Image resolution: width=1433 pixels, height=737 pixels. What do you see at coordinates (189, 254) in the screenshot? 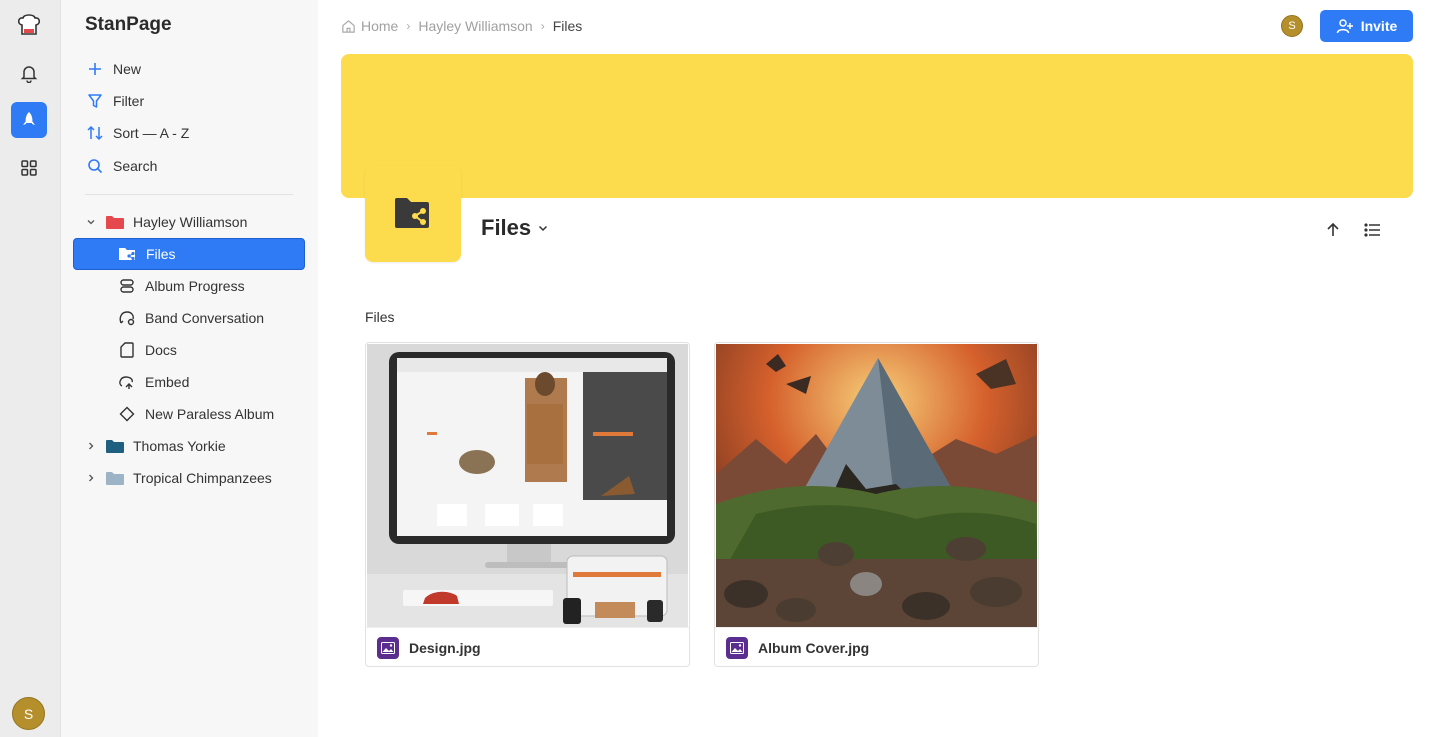
I see `tree-item-files: Files` at bounding box center [189, 254].